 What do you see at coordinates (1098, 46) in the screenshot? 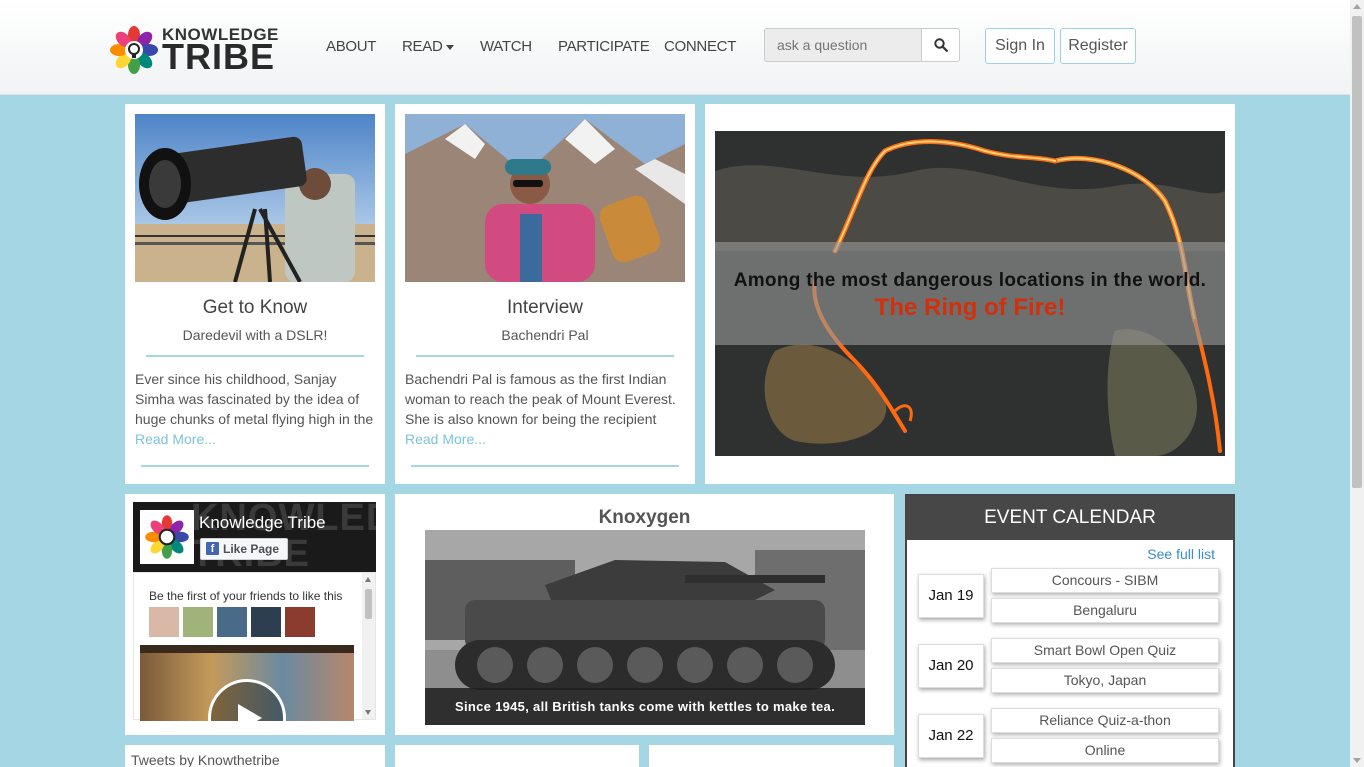
I see `register-button: Register` at bounding box center [1098, 46].